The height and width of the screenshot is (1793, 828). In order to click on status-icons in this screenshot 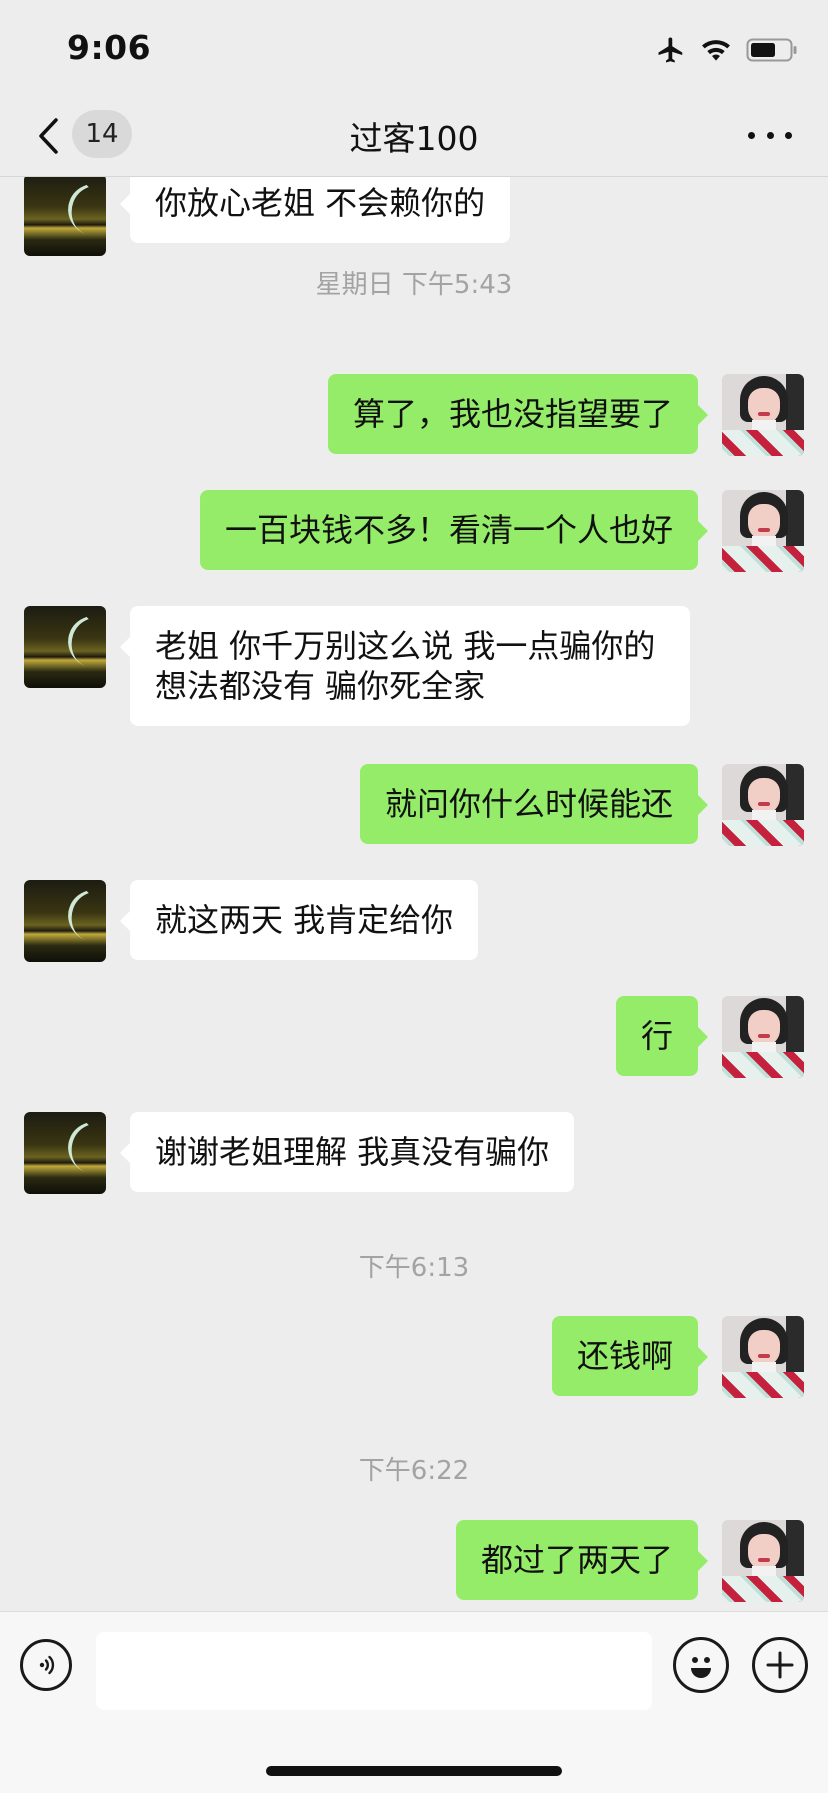, I will do `click(727, 50)`.